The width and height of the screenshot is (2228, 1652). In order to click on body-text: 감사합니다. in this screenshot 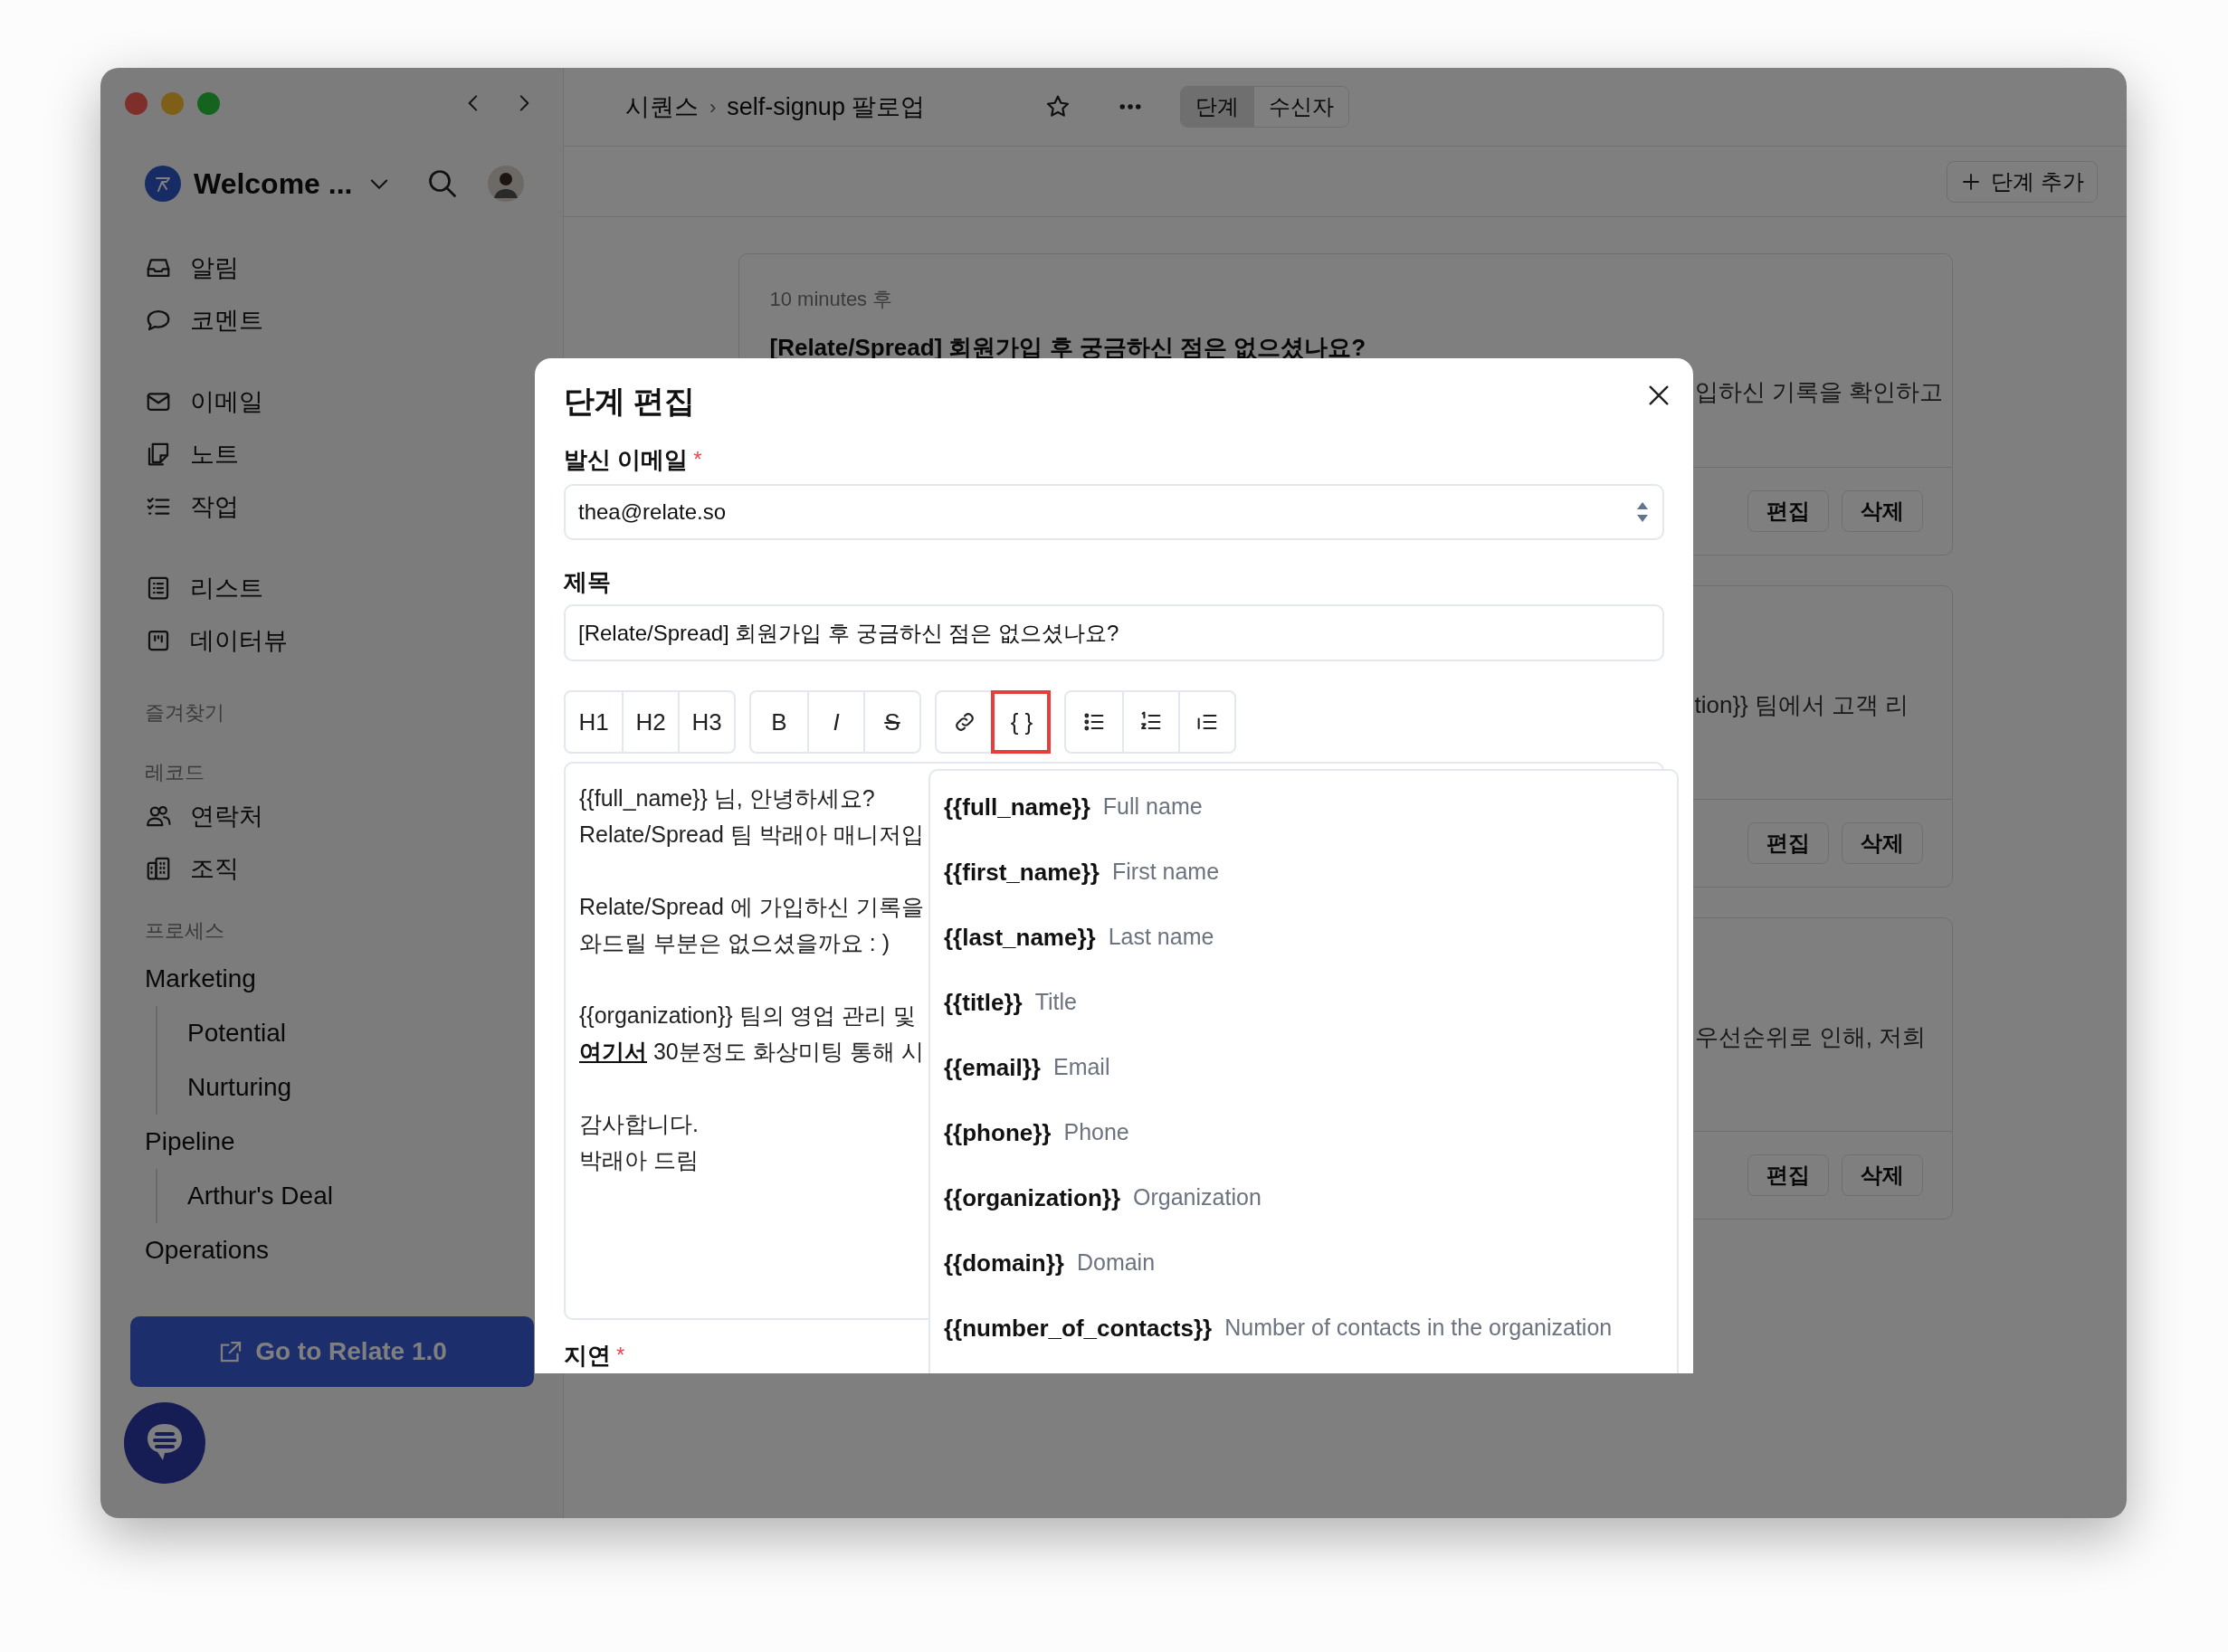, I will do `click(639, 1124)`.